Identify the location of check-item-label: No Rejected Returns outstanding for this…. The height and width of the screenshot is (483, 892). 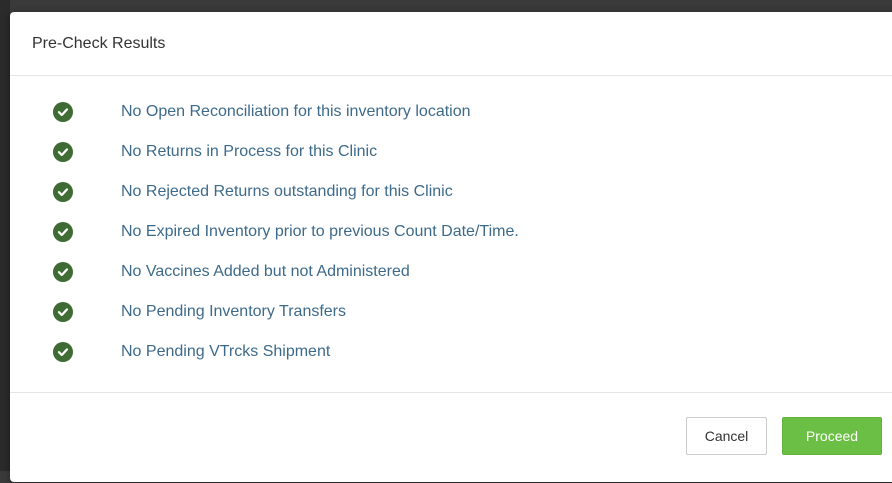
(287, 191).